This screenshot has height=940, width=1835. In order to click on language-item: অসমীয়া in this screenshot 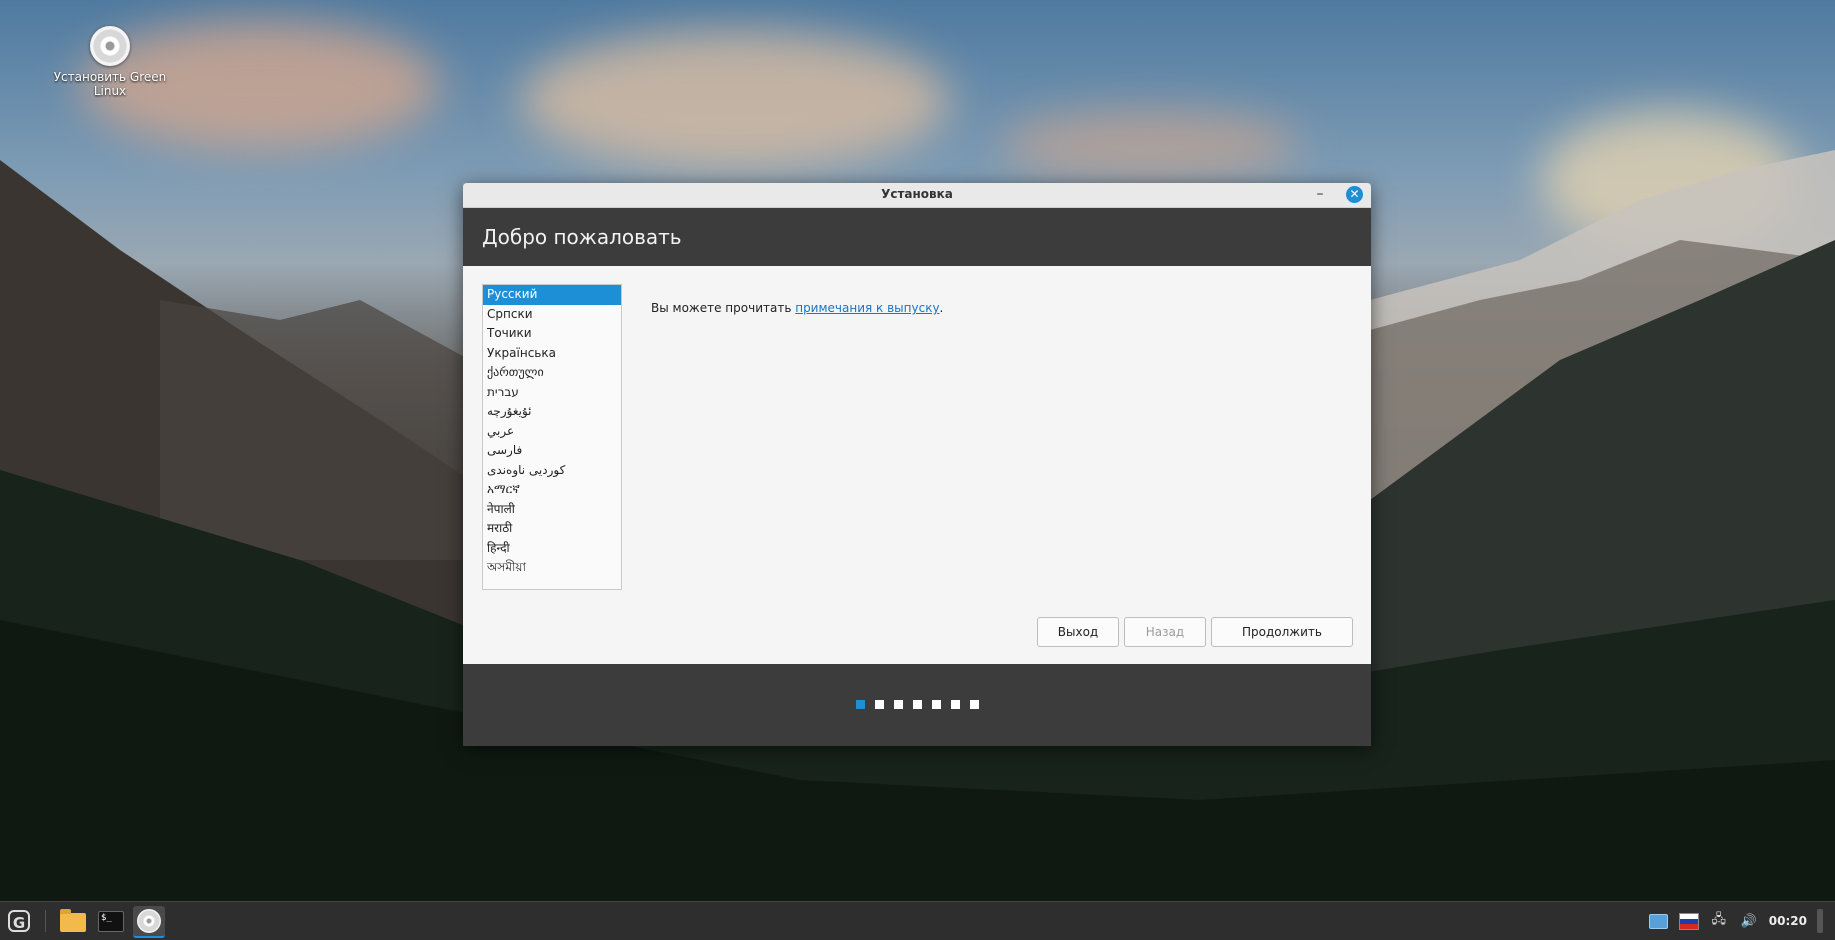, I will do `click(552, 568)`.